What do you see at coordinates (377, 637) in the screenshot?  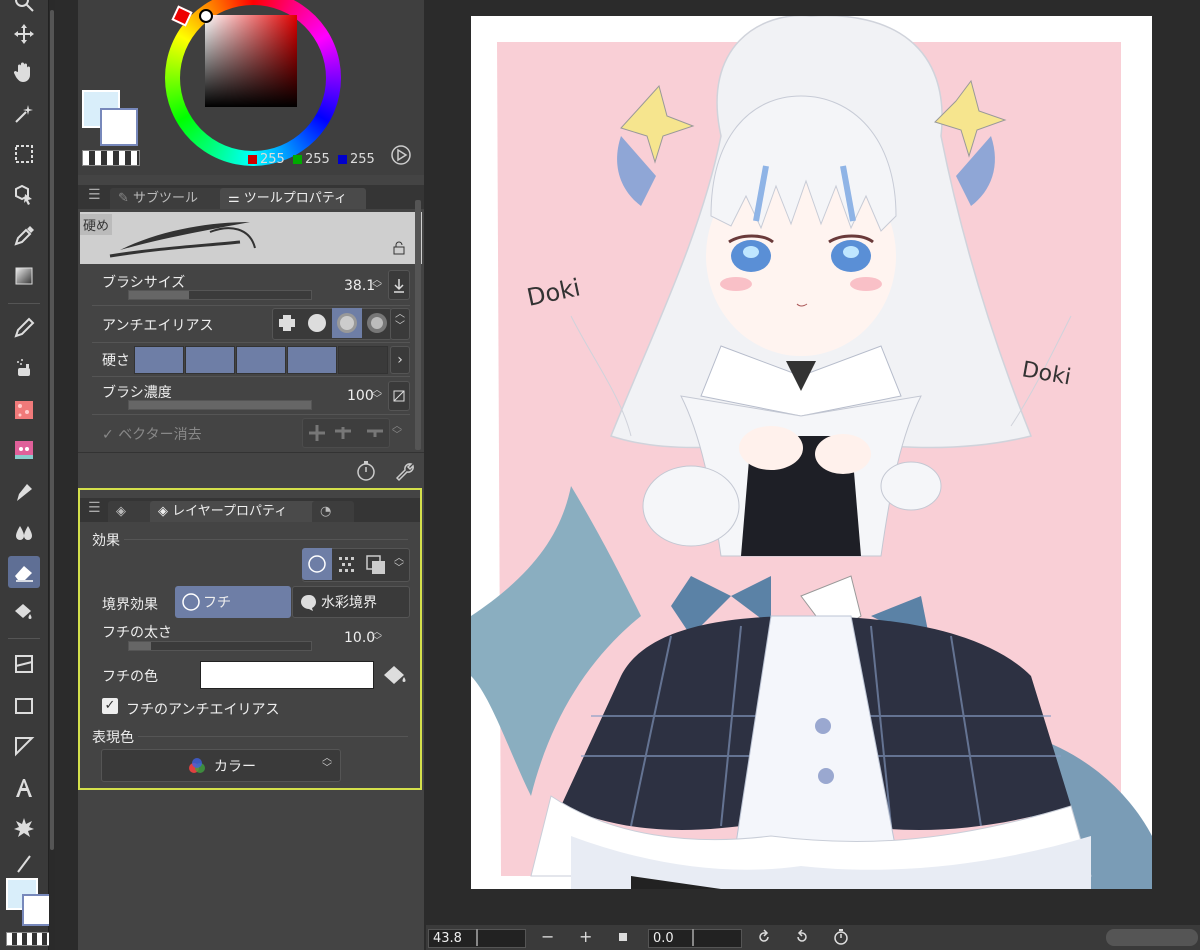 I see `edge-width-spinner: ︿ ﹀` at bounding box center [377, 637].